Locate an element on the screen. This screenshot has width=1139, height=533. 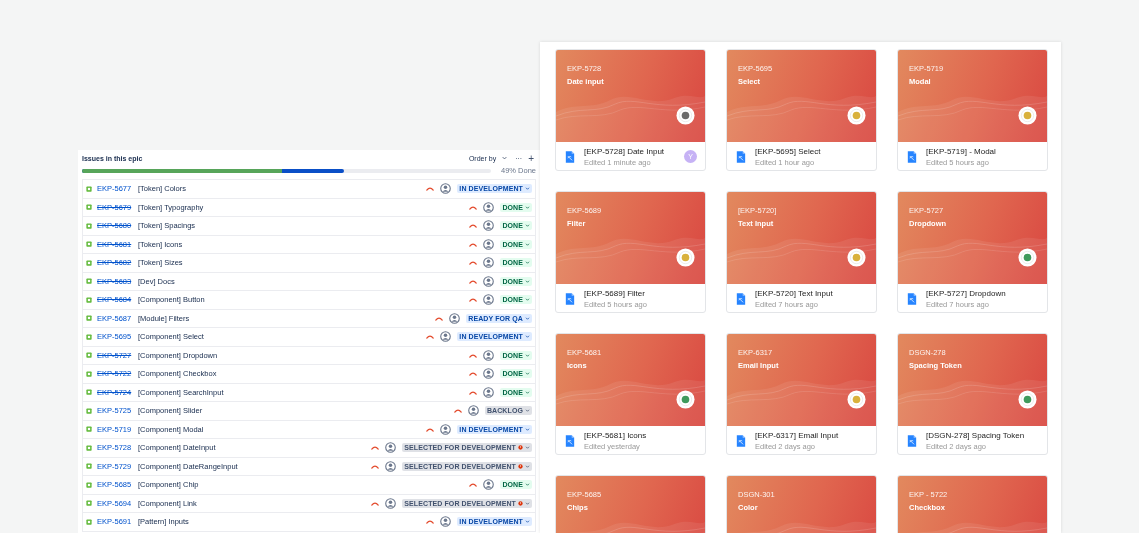
file-title: [DSGN-278] Spacing Token is located at coordinates (976, 435).